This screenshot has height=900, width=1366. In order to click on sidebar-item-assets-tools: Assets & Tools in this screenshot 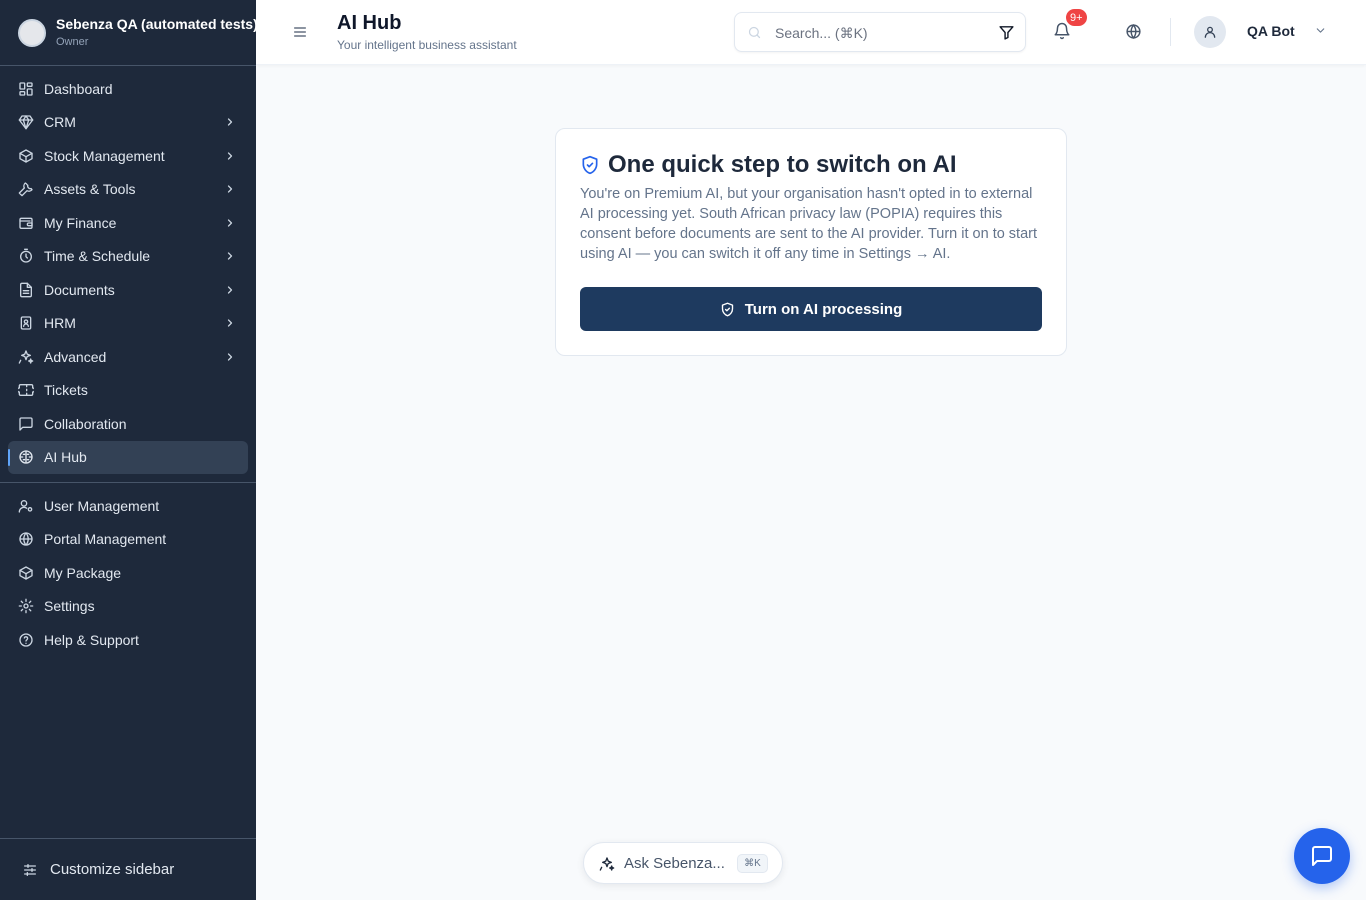, I will do `click(128, 190)`.